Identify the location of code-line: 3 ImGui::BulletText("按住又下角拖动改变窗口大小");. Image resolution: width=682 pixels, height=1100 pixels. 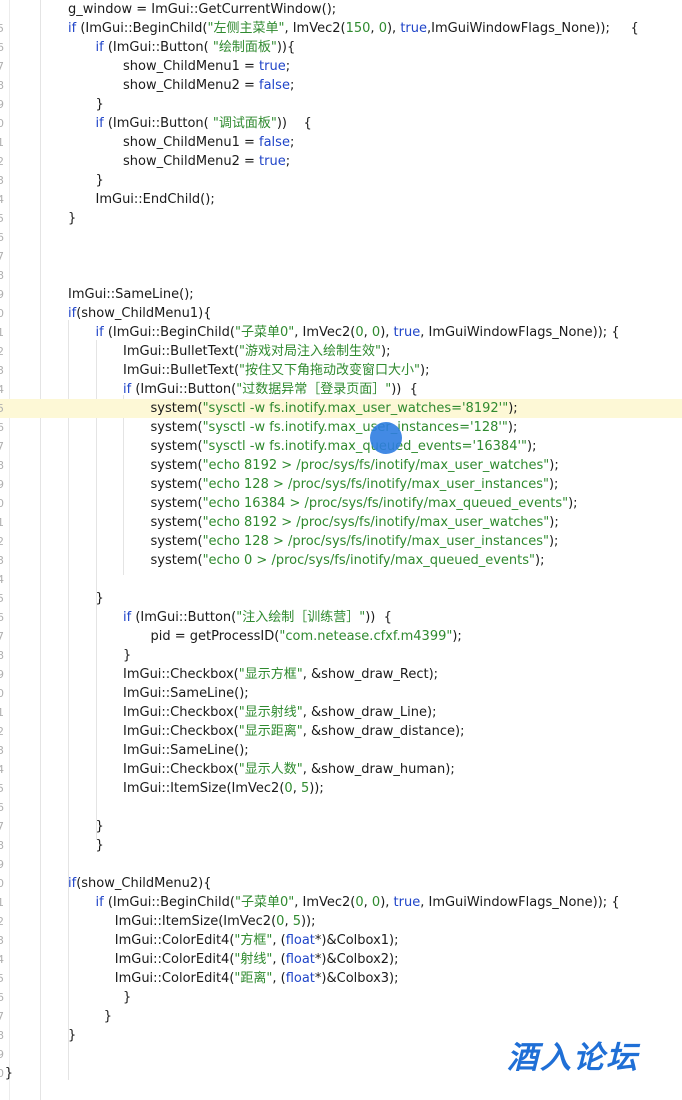
(341, 370).